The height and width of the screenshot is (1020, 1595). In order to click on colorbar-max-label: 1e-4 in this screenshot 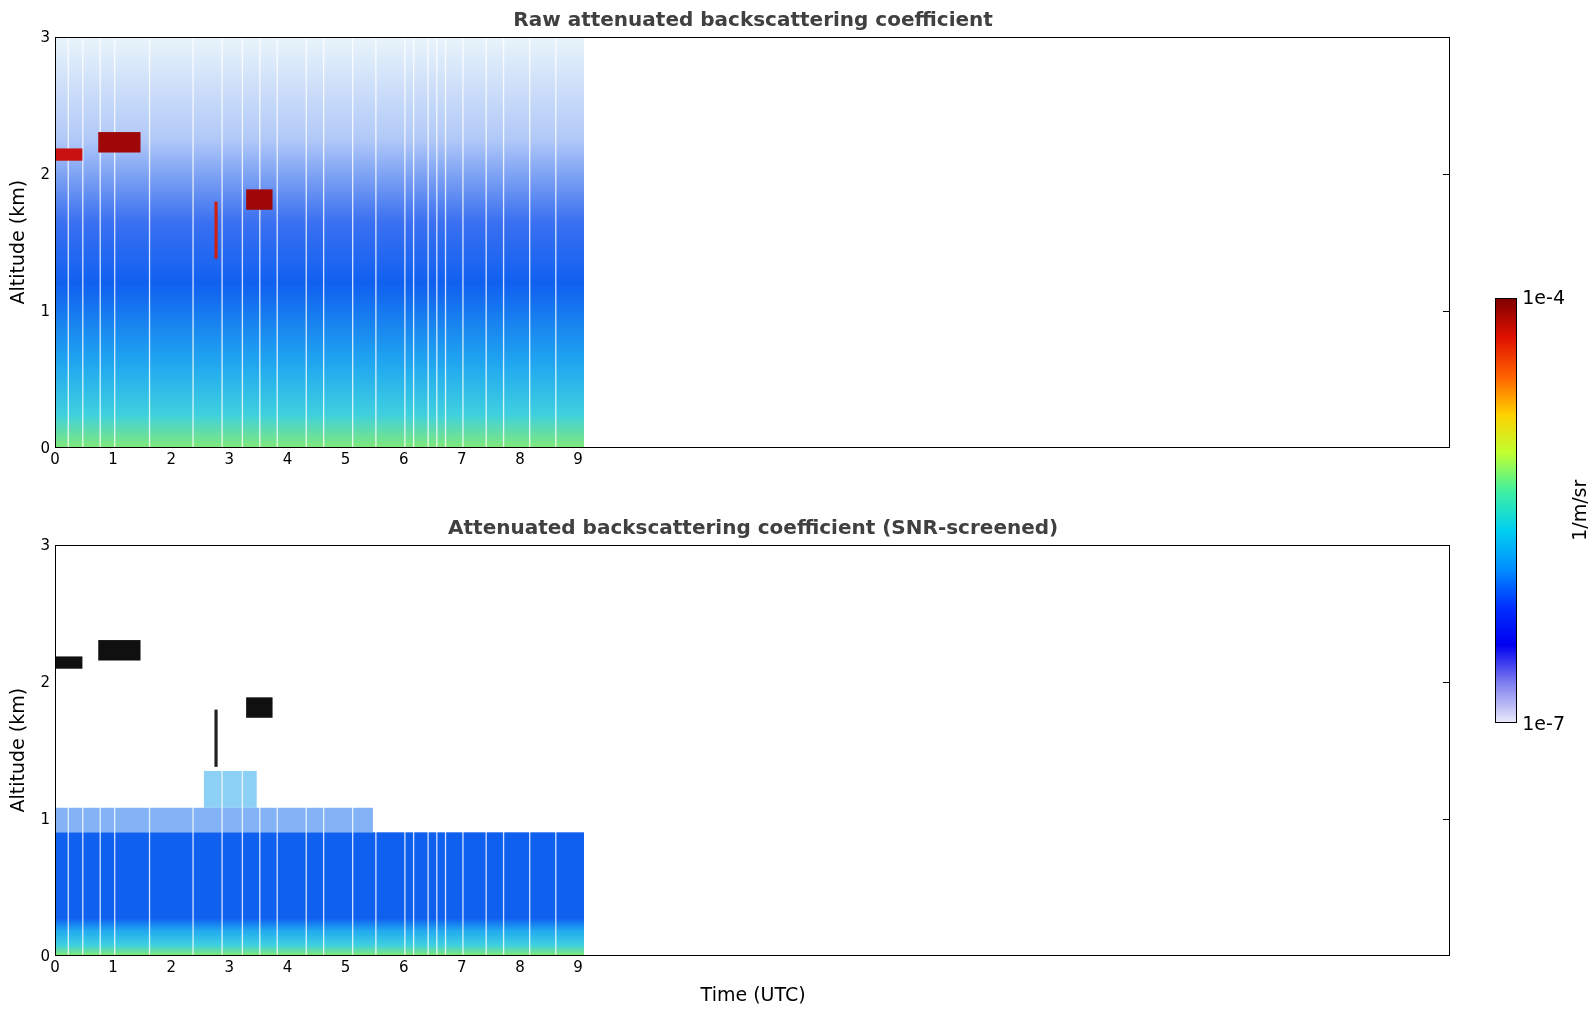, I will do `click(1543, 297)`.